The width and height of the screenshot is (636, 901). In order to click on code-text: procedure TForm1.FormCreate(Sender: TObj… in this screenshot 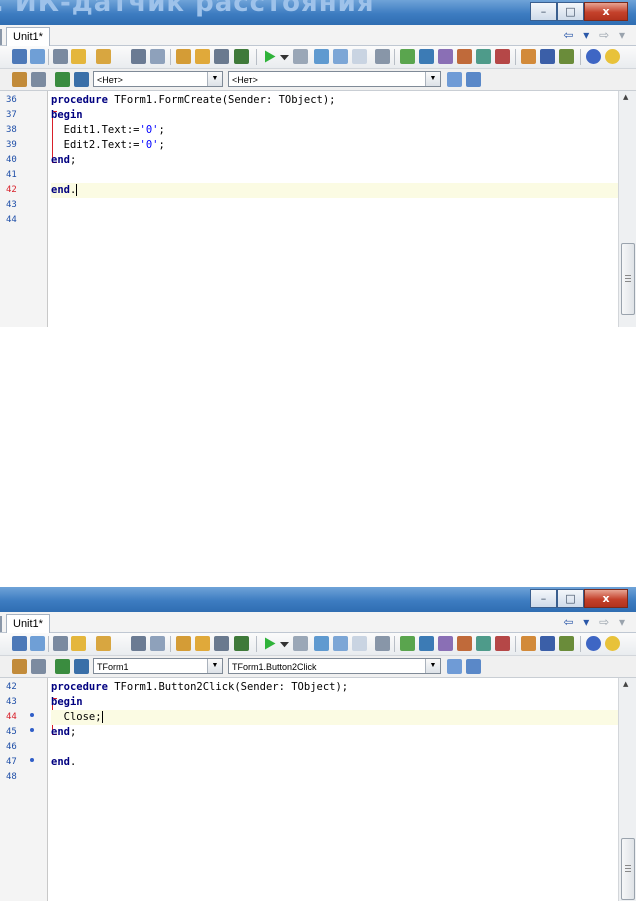, I will do `click(334, 160)`.